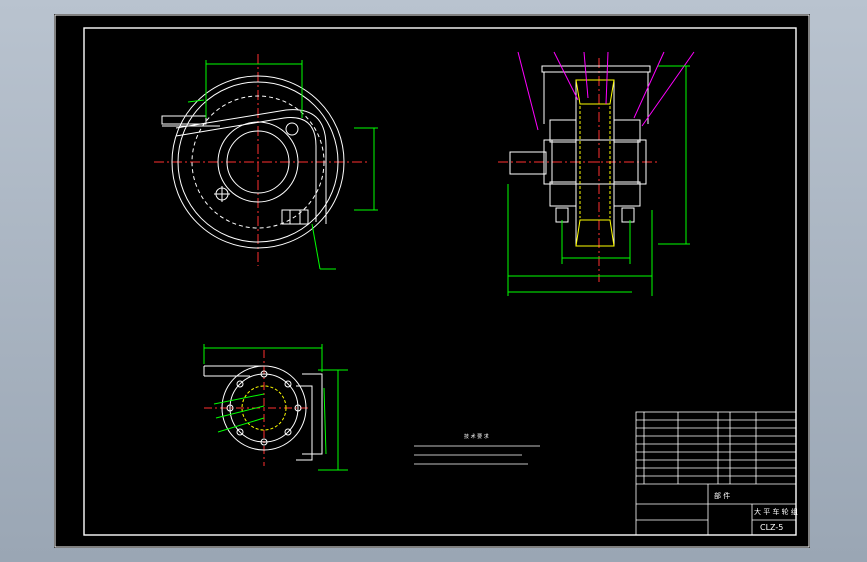  I want to click on wheel-front-view, so click(266, 162).